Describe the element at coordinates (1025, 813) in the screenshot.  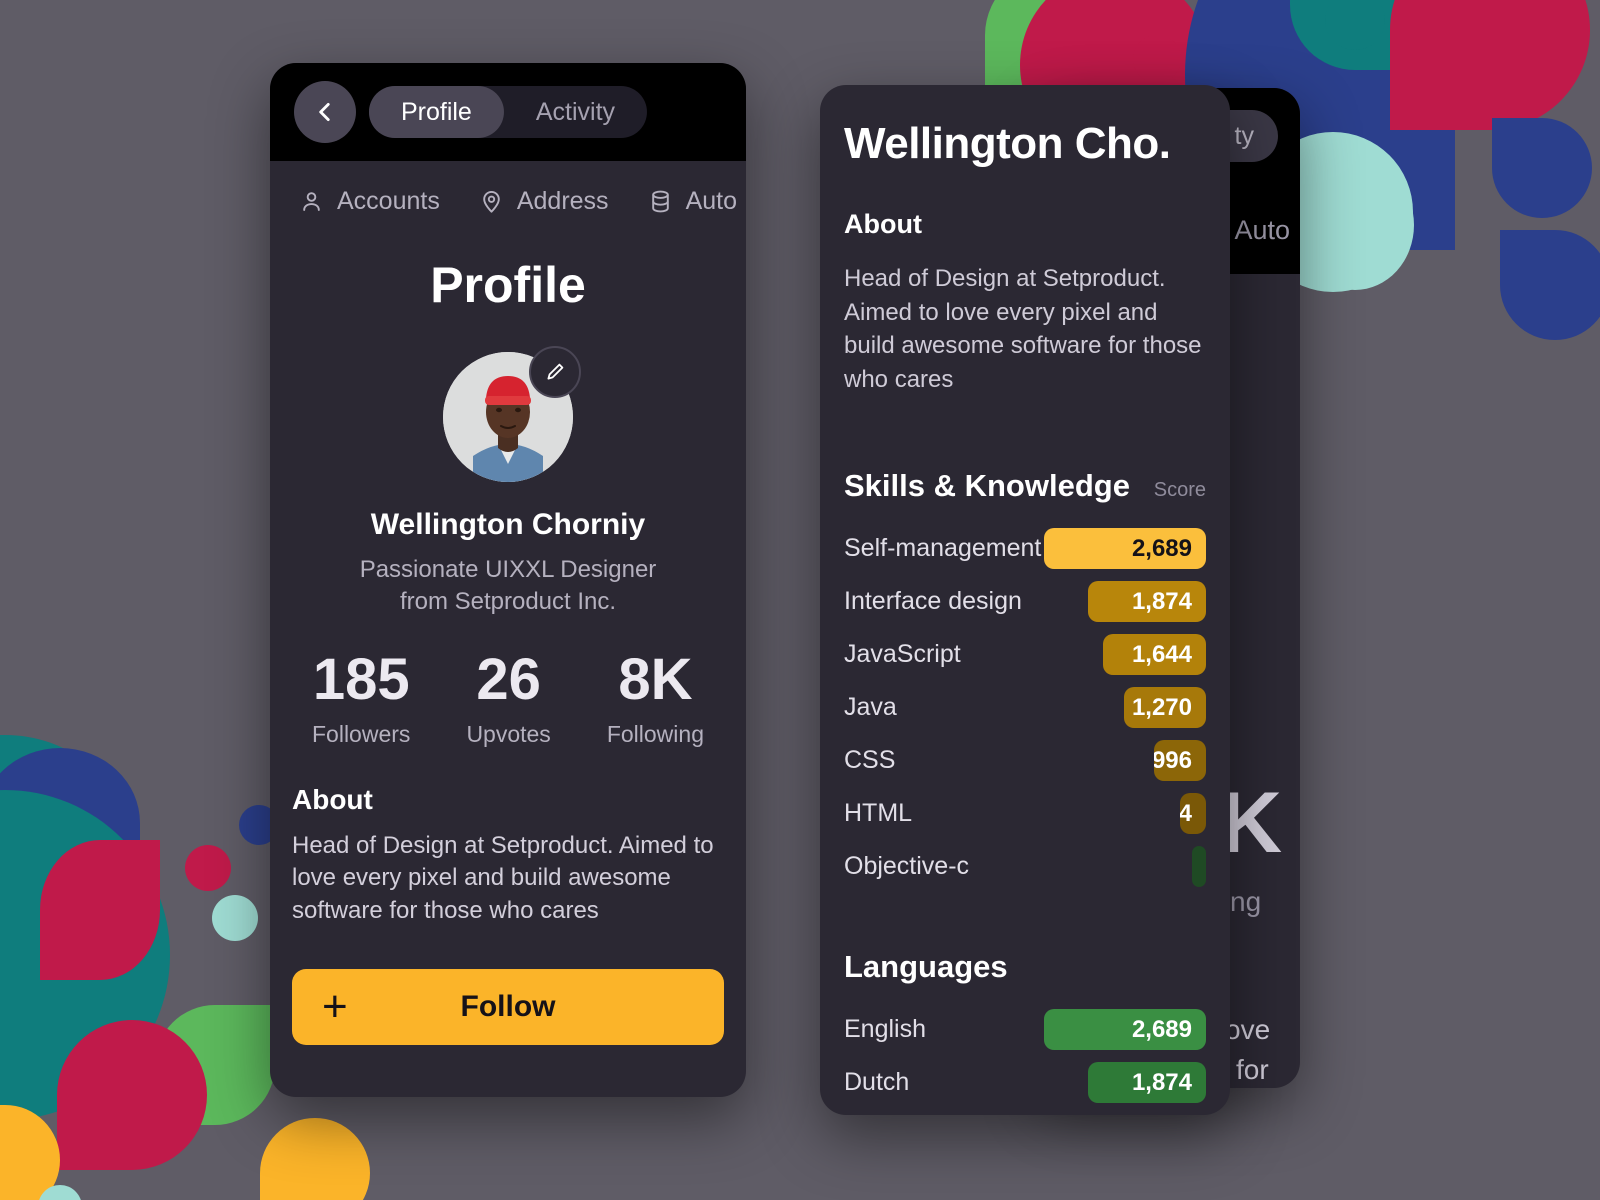
I see `skill-row: HTML 374` at that location.